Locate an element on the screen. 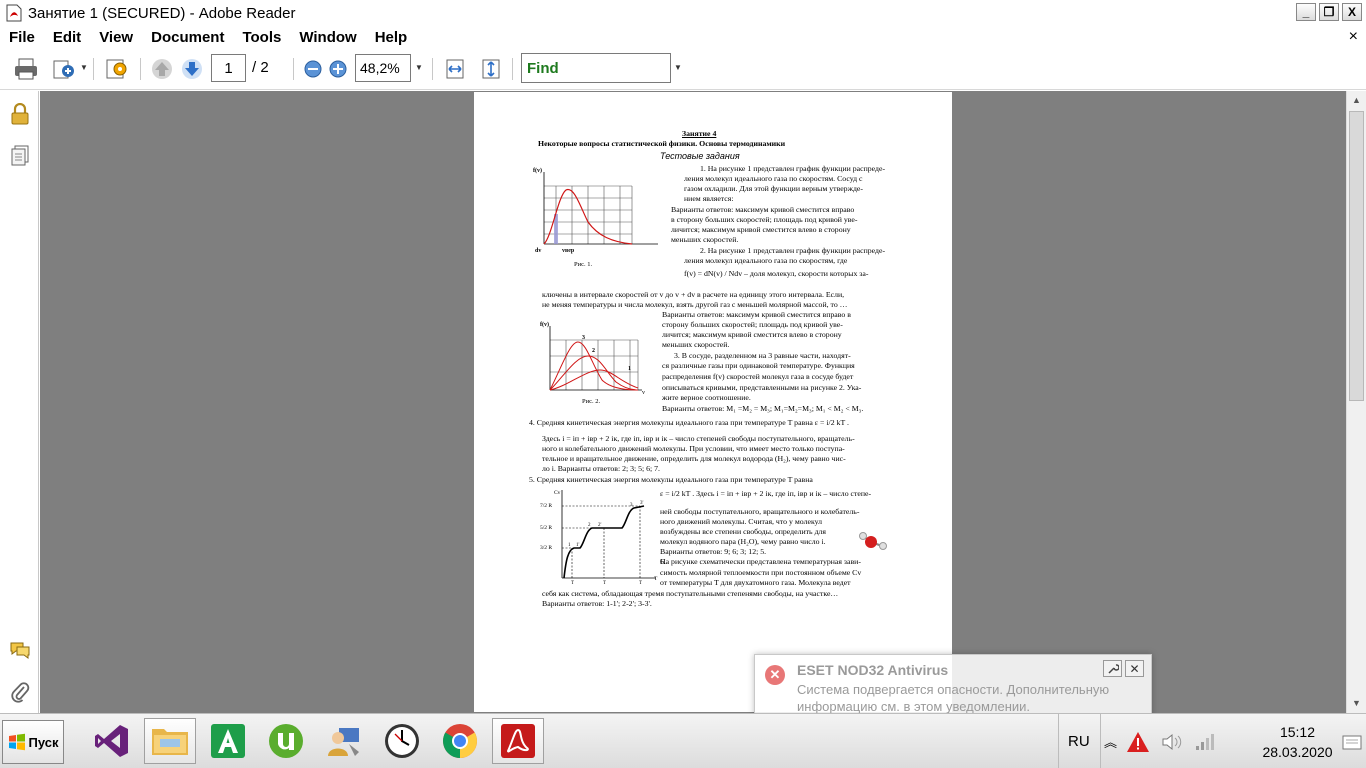  next-page-icon is located at coordinates (192, 69).